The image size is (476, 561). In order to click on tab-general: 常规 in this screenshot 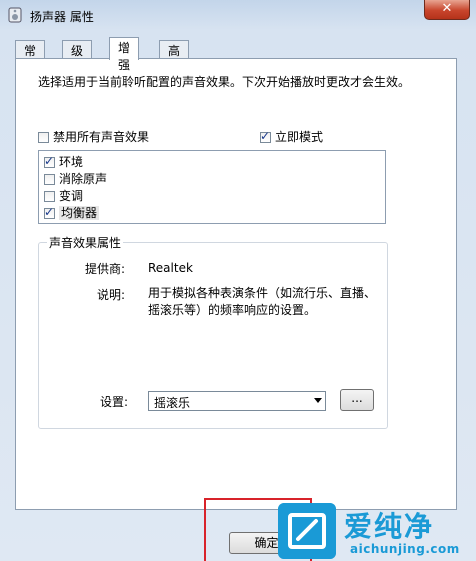, I will do `click(30, 57)`.